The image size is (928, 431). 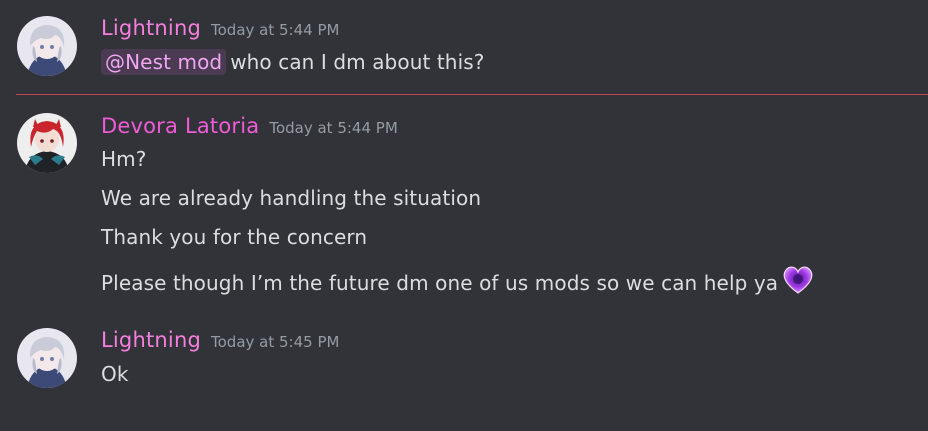 What do you see at coordinates (180, 126) in the screenshot?
I see `username: Devora Latoria` at bounding box center [180, 126].